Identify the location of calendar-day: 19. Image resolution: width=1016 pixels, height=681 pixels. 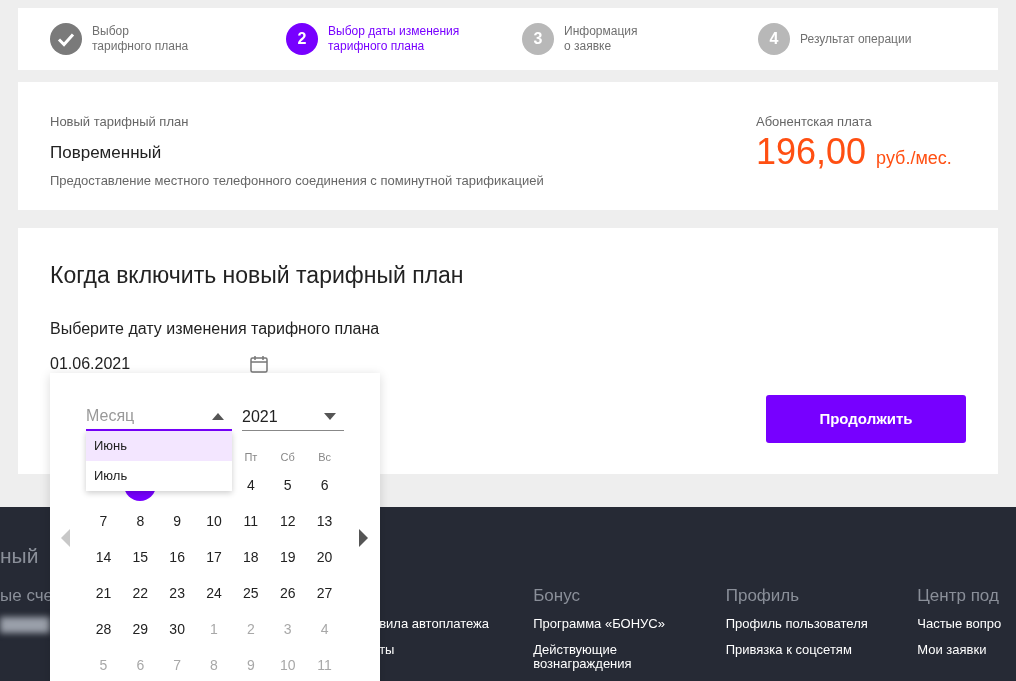
(287, 557).